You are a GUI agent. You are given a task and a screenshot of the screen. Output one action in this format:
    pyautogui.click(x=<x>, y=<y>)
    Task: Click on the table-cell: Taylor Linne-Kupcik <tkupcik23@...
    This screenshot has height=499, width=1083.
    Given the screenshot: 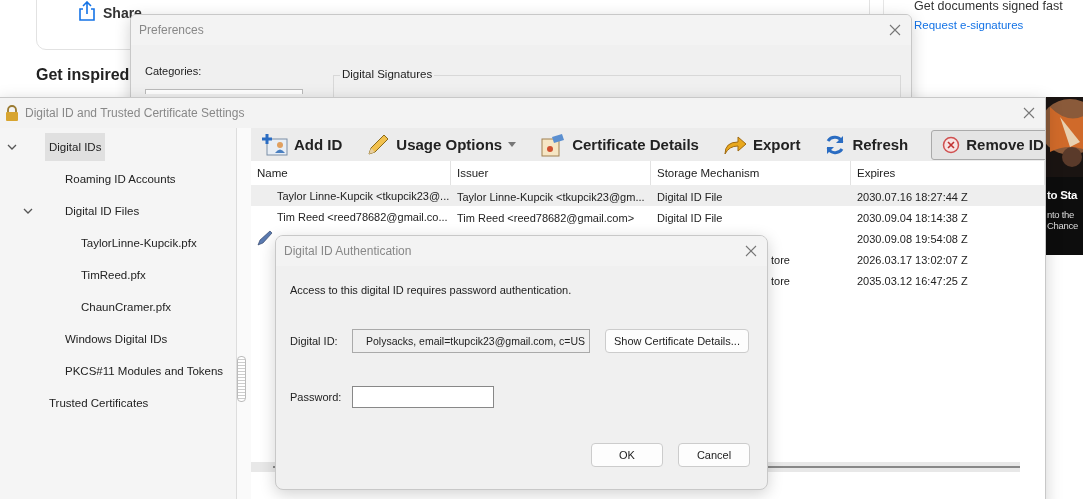 What is the action you would take?
    pyautogui.click(x=363, y=195)
    